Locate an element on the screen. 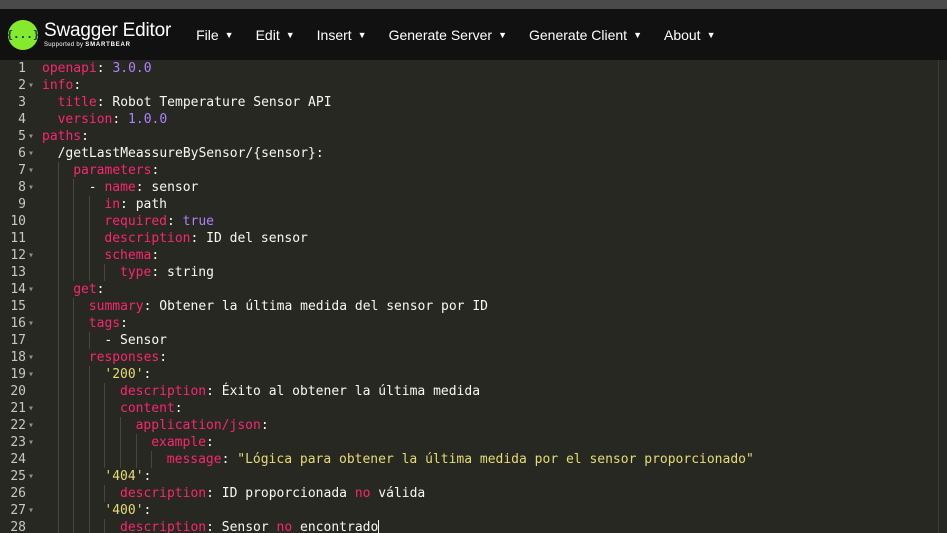 This screenshot has height=533, width=947. menu-generate-server: Generate Server ▼ is located at coordinates (448, 34).